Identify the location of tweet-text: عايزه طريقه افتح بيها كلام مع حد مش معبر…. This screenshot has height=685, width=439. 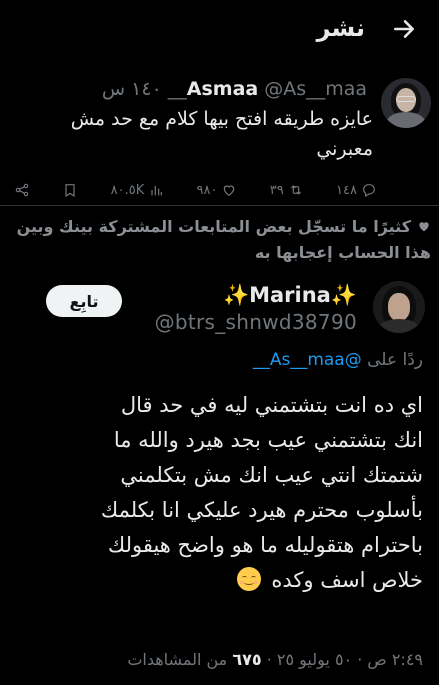
(221, 134).